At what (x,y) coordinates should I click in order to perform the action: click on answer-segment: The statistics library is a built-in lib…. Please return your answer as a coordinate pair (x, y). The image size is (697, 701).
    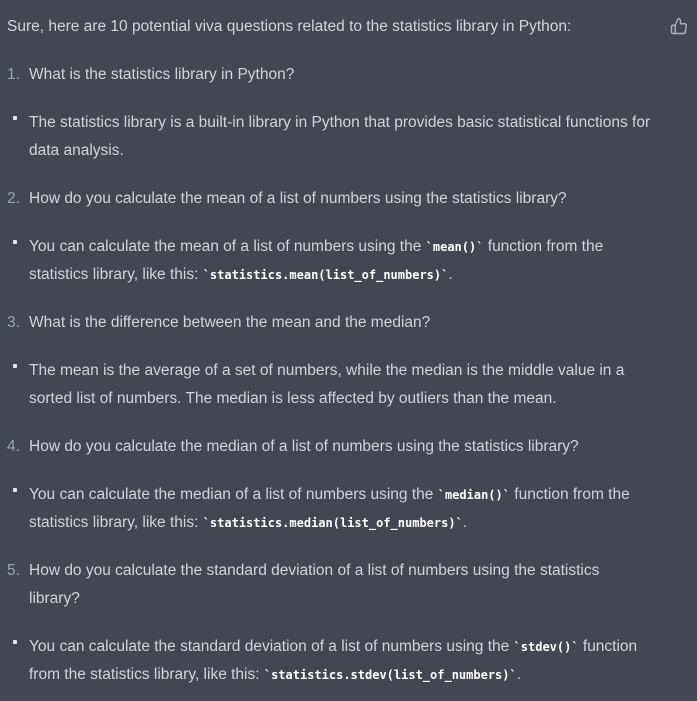
    Looking at the image, I should click on (340, 136).